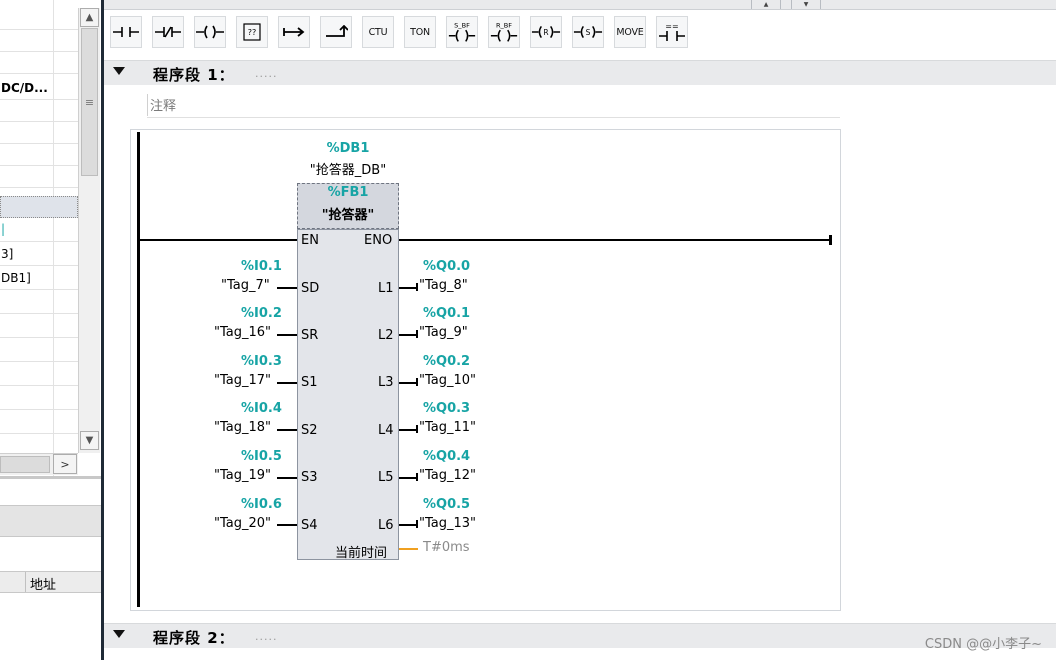  What do you see at coordinates (309, 430) in the screenshot?
I see `input-pin: S2` at bounding box center [309, 430].